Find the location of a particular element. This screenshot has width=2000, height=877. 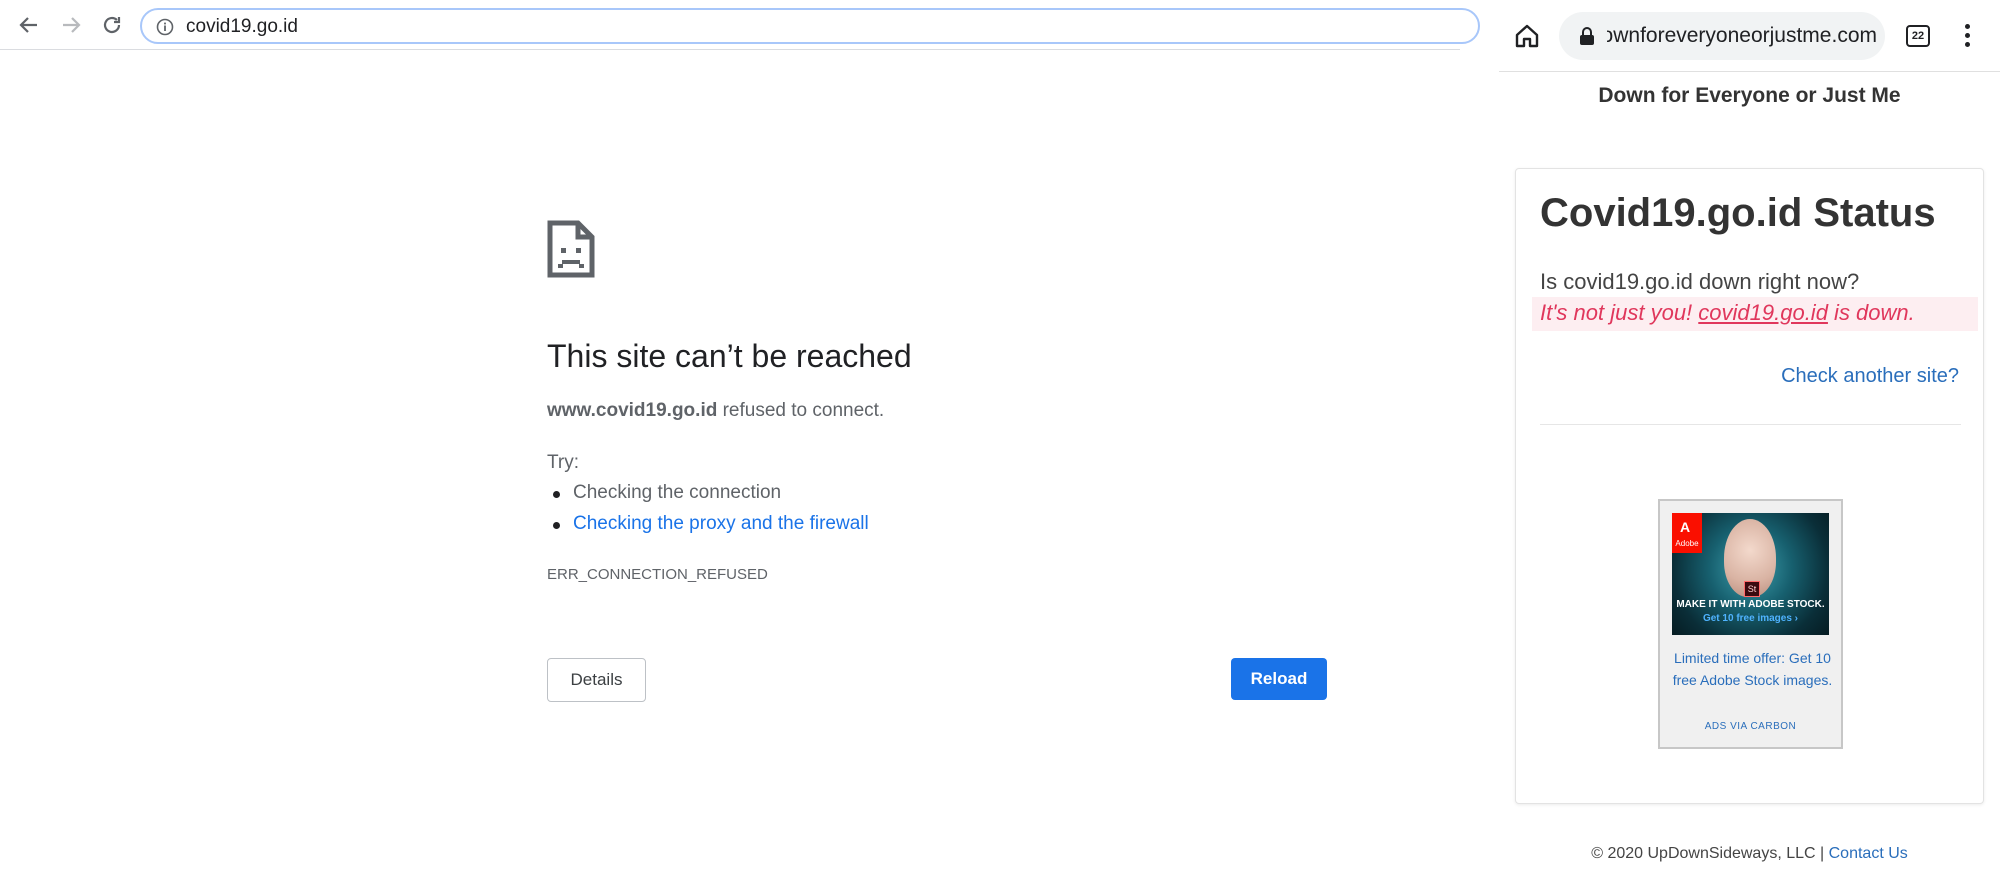

error-message: www.covid19.go.id refused to connect. is located at coordinates (715, 411).